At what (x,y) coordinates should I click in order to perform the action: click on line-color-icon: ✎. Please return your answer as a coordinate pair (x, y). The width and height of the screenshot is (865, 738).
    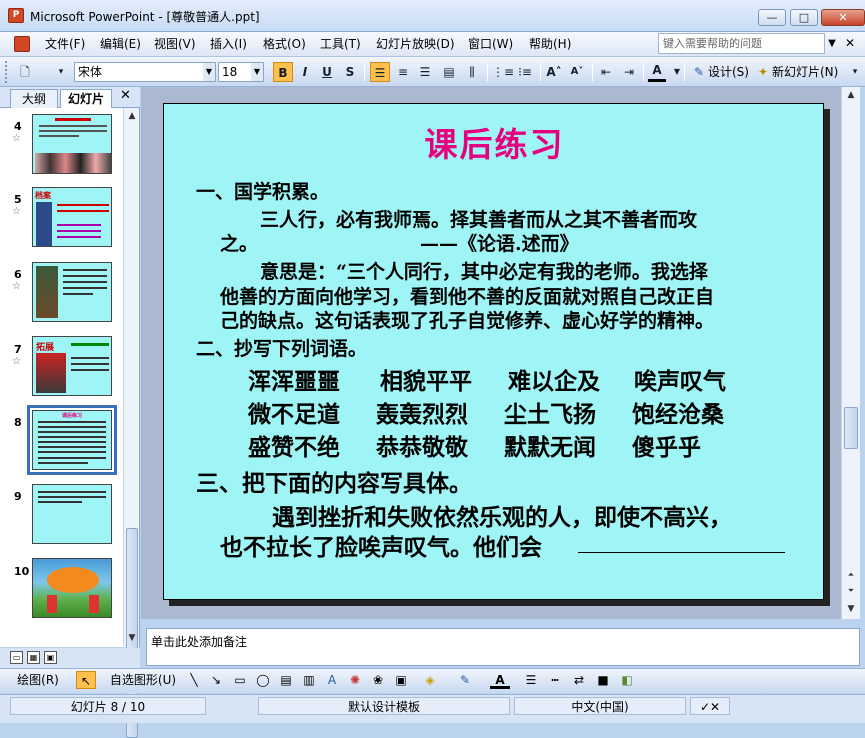
    Looking at the image, I should click on (465, 680).